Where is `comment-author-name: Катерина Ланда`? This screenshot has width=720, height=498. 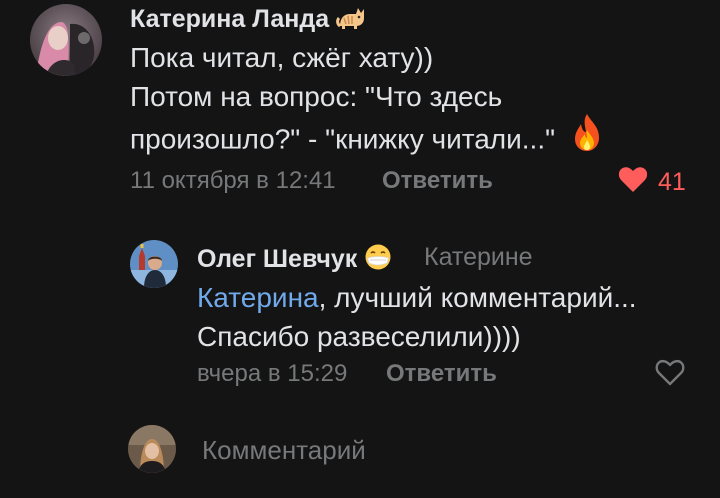
comment-author-name: Катерина Ланда is located at coordinates (248, 20).